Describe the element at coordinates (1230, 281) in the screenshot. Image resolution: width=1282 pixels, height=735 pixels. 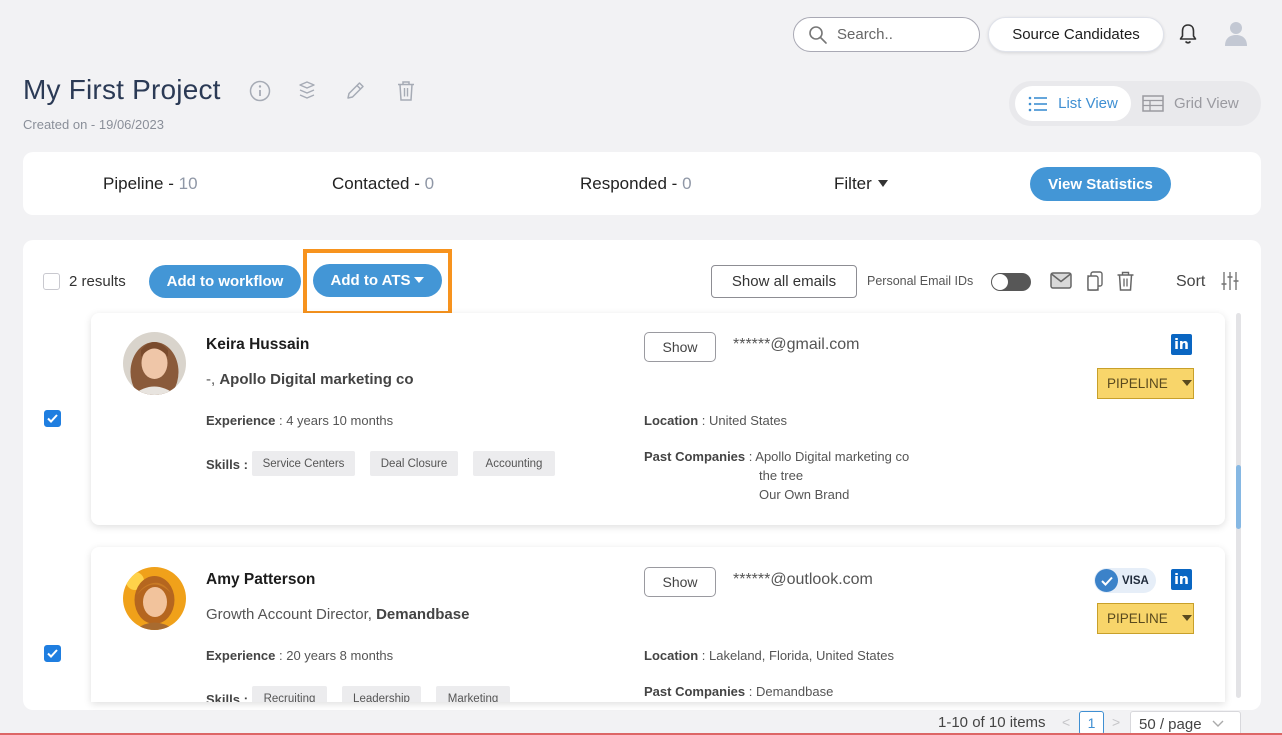
I see `sort-settings-icon` at that location.